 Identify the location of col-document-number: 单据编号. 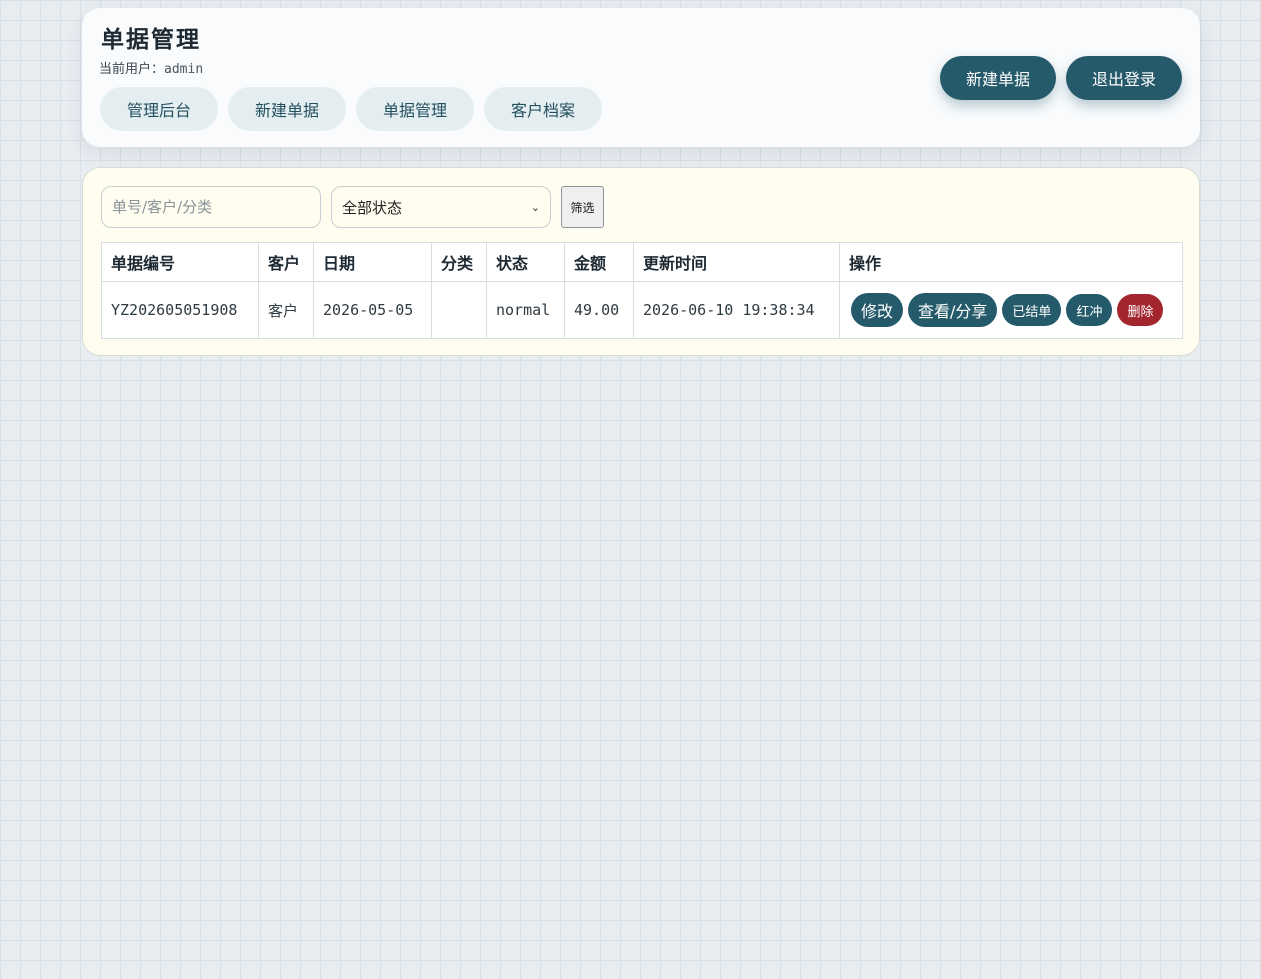
(180, 262).